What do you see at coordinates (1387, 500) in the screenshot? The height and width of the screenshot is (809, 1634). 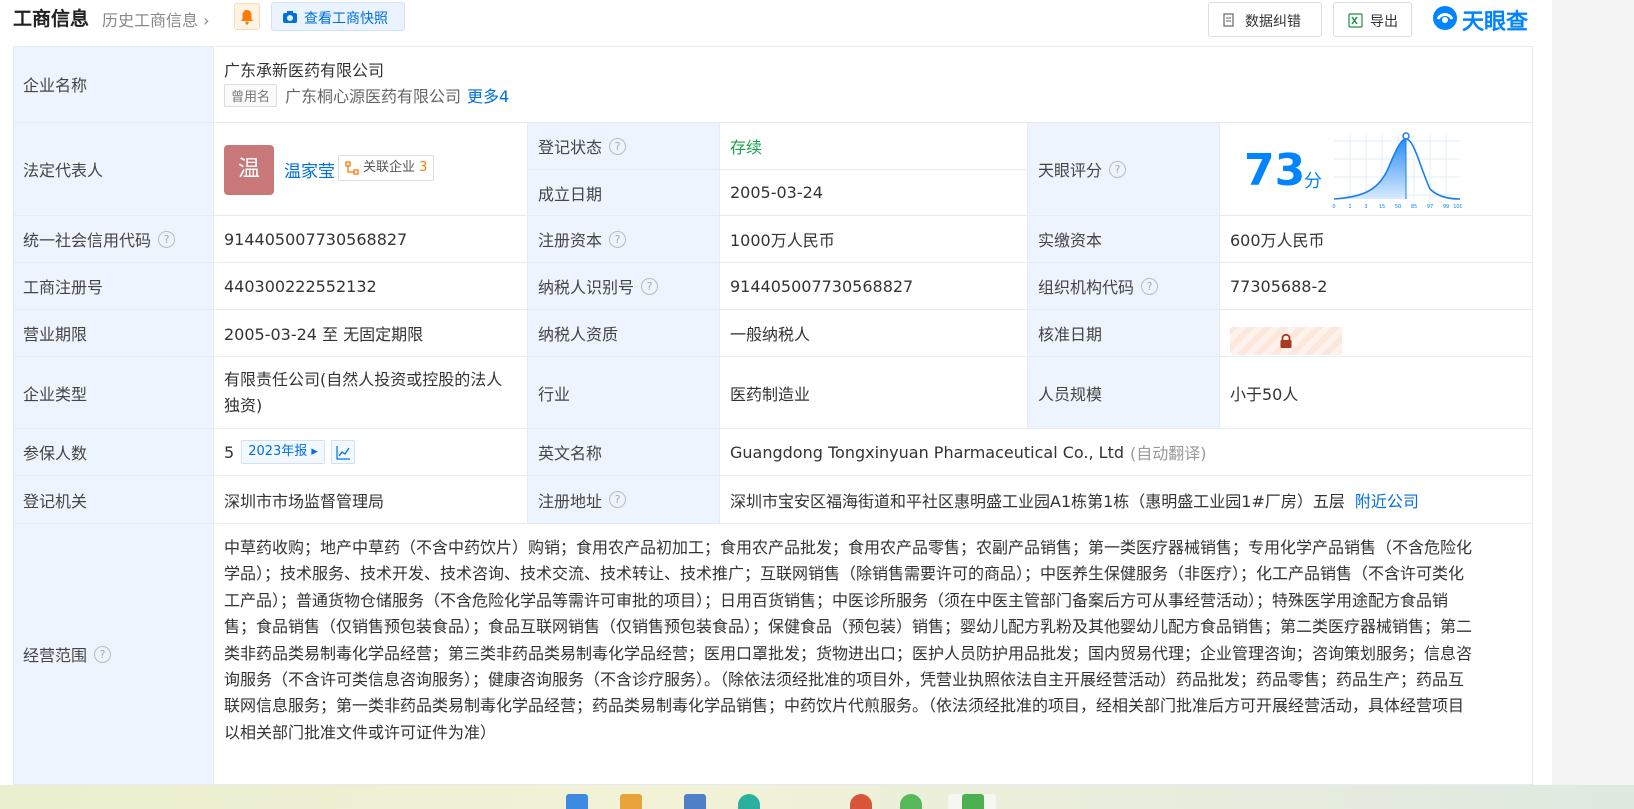 I see `nearby-companies-link: 附近公司` at bounding box center [1387, 500].